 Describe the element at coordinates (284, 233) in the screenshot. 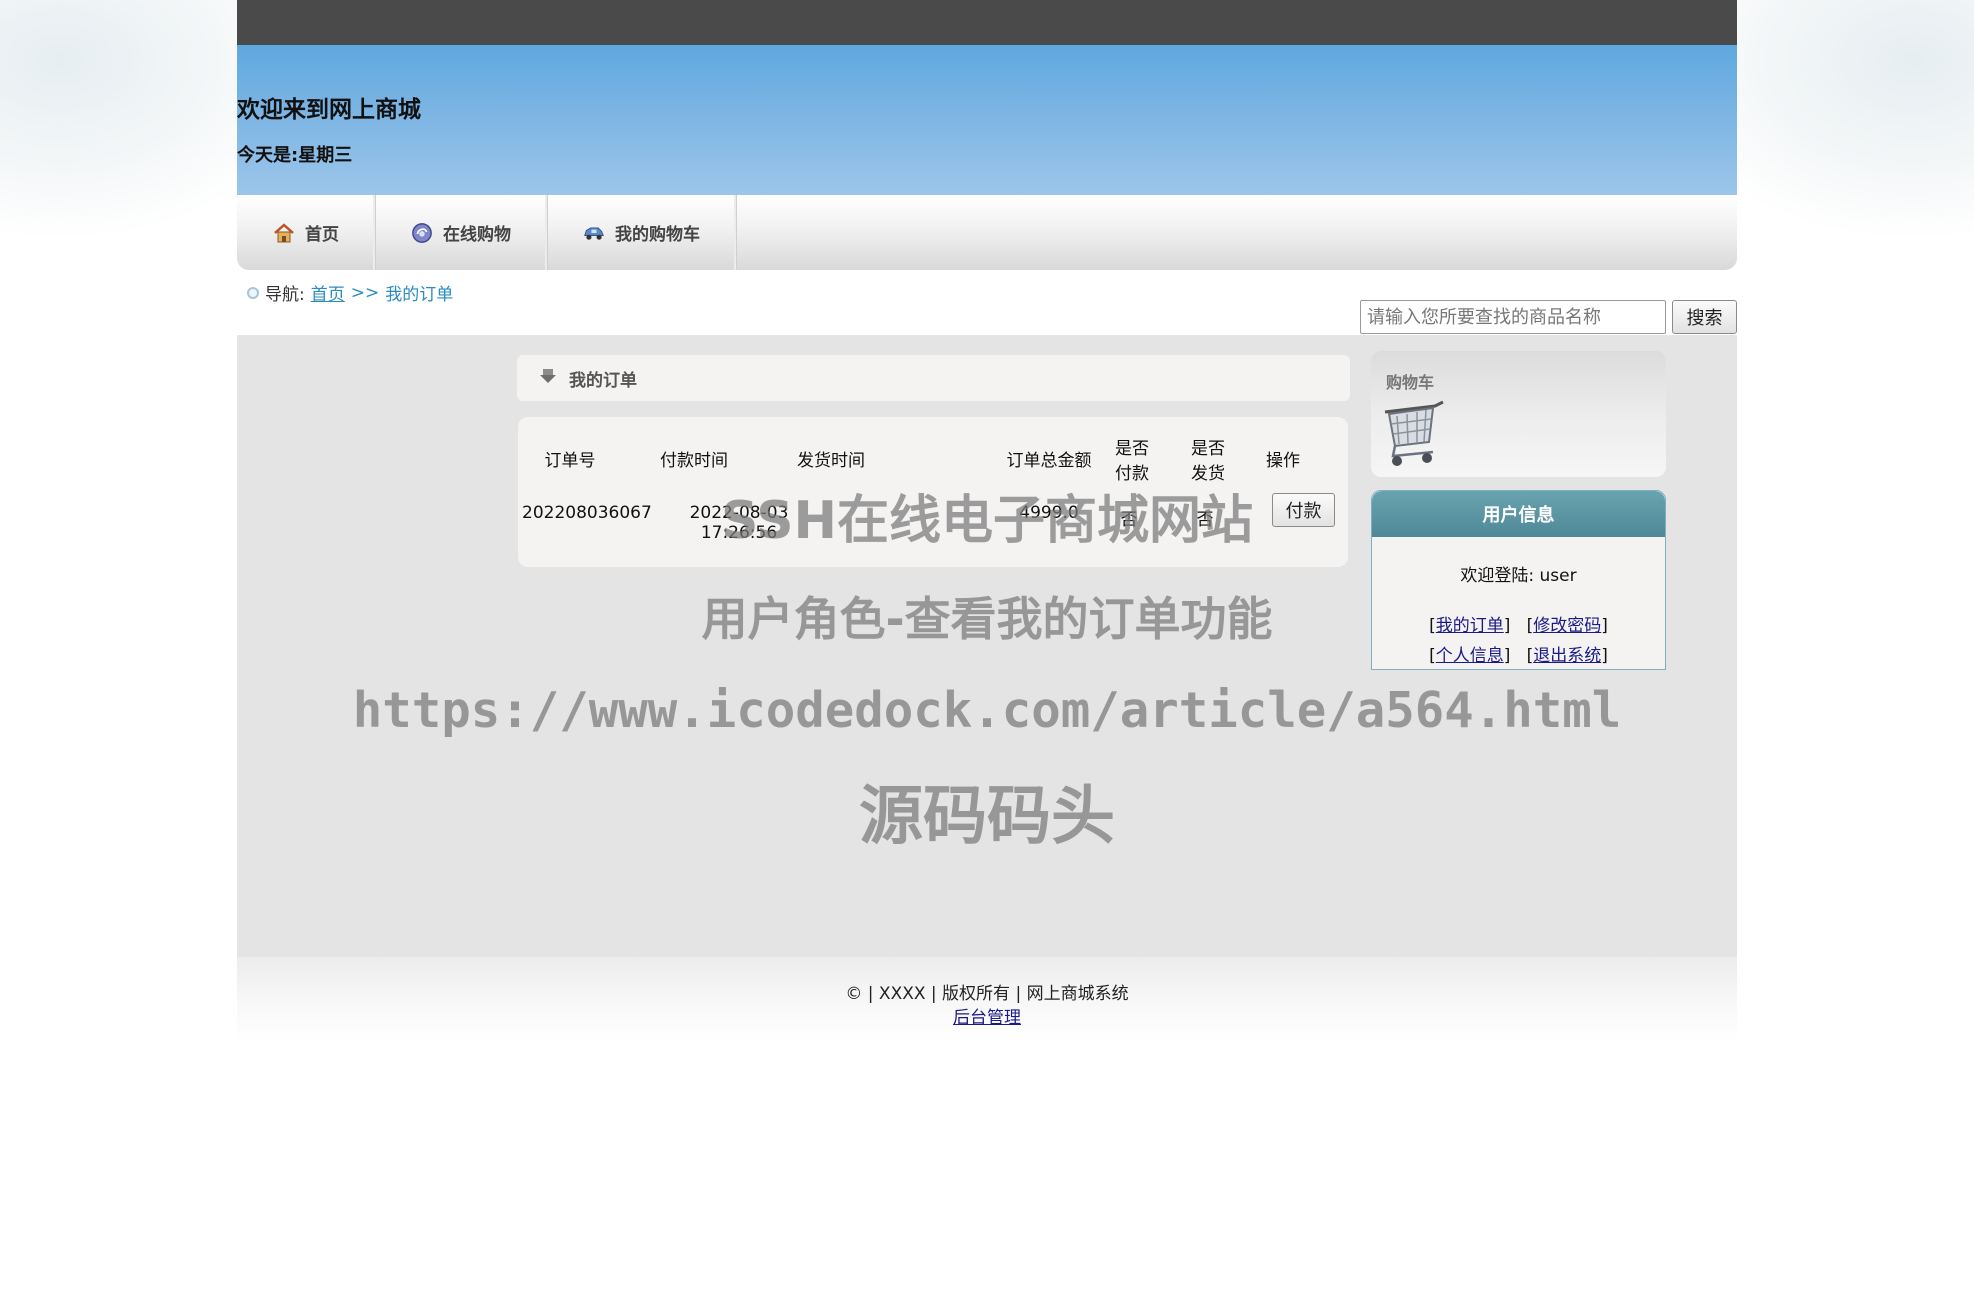

I see `home-icon` at that location.